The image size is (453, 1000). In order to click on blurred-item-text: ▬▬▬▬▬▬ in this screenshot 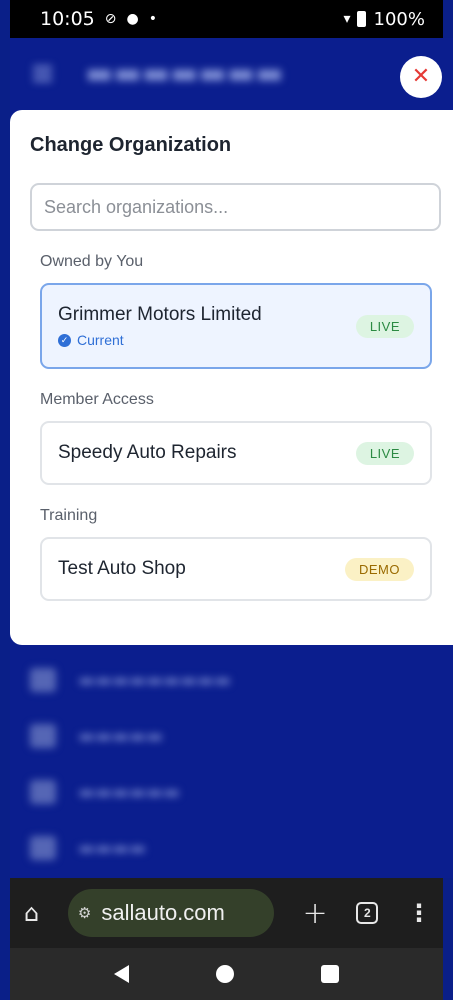, I will do `click(129, 792)`.